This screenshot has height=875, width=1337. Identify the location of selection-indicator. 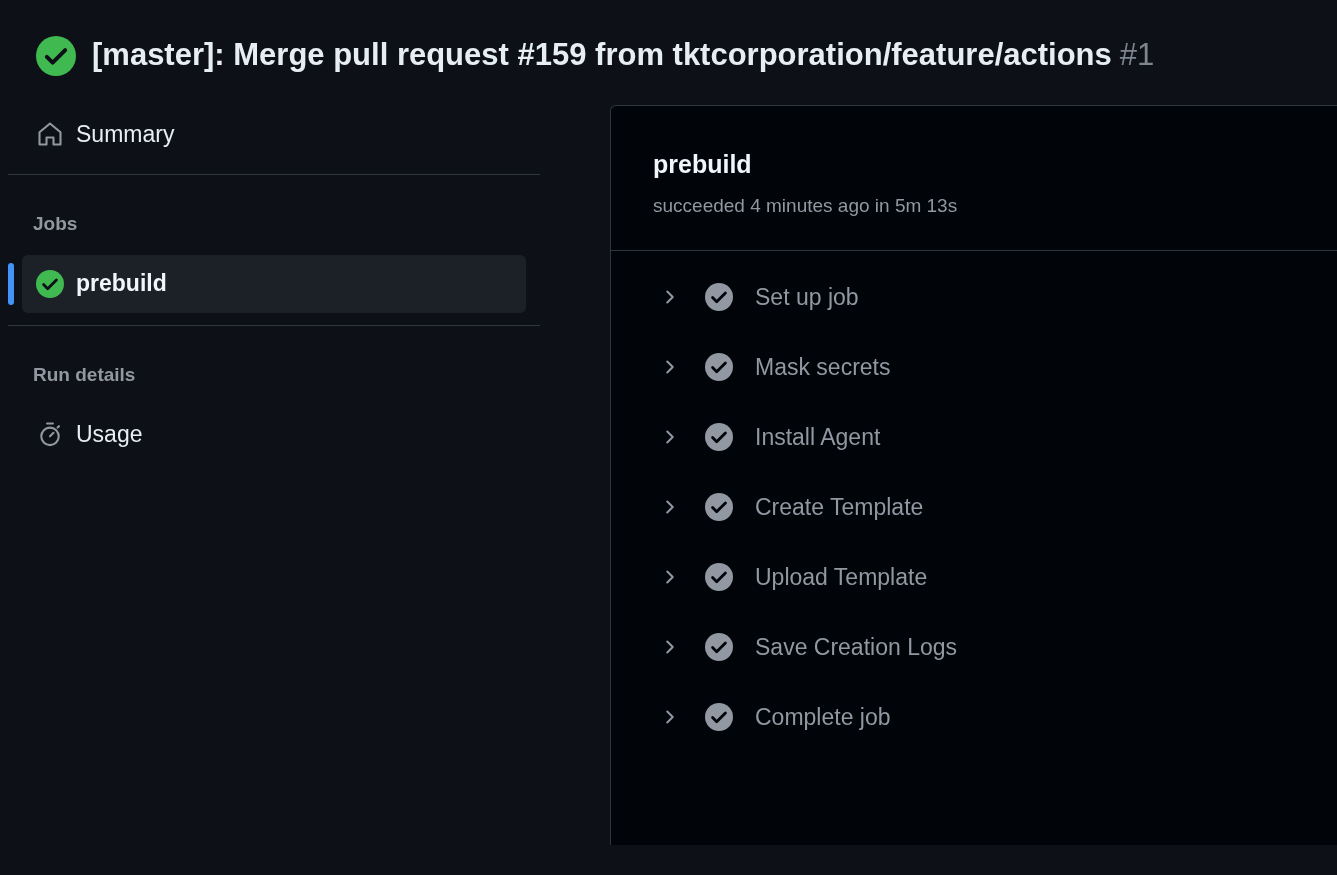
(11, 283).